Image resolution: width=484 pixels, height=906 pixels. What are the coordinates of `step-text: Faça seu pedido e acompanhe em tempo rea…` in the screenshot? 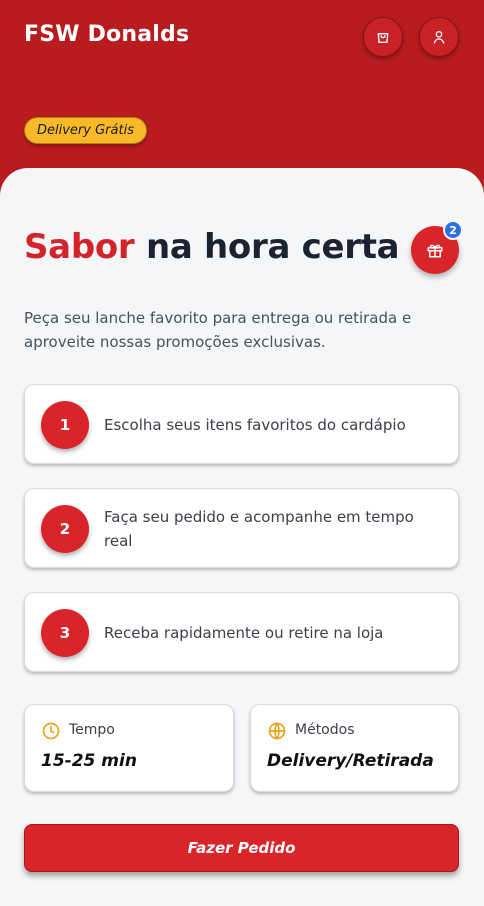 It's located at (259, 529).